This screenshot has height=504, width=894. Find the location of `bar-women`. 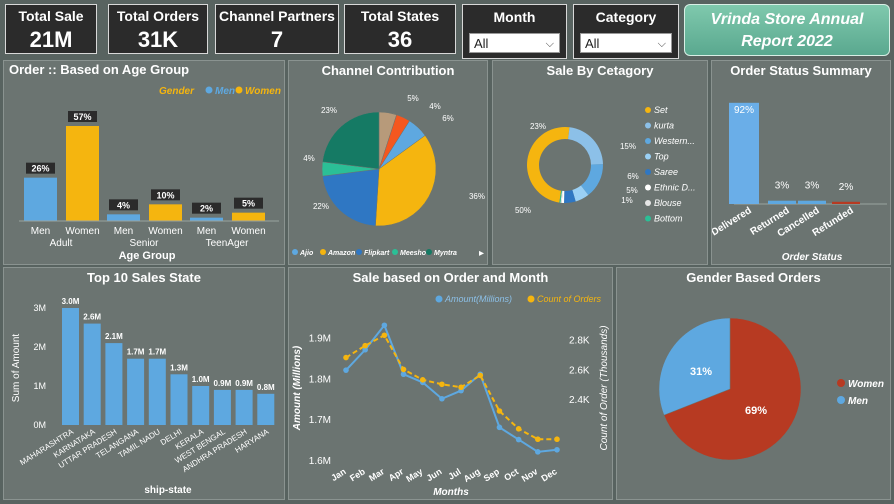

bar-women is located at coordinates (82, 173).